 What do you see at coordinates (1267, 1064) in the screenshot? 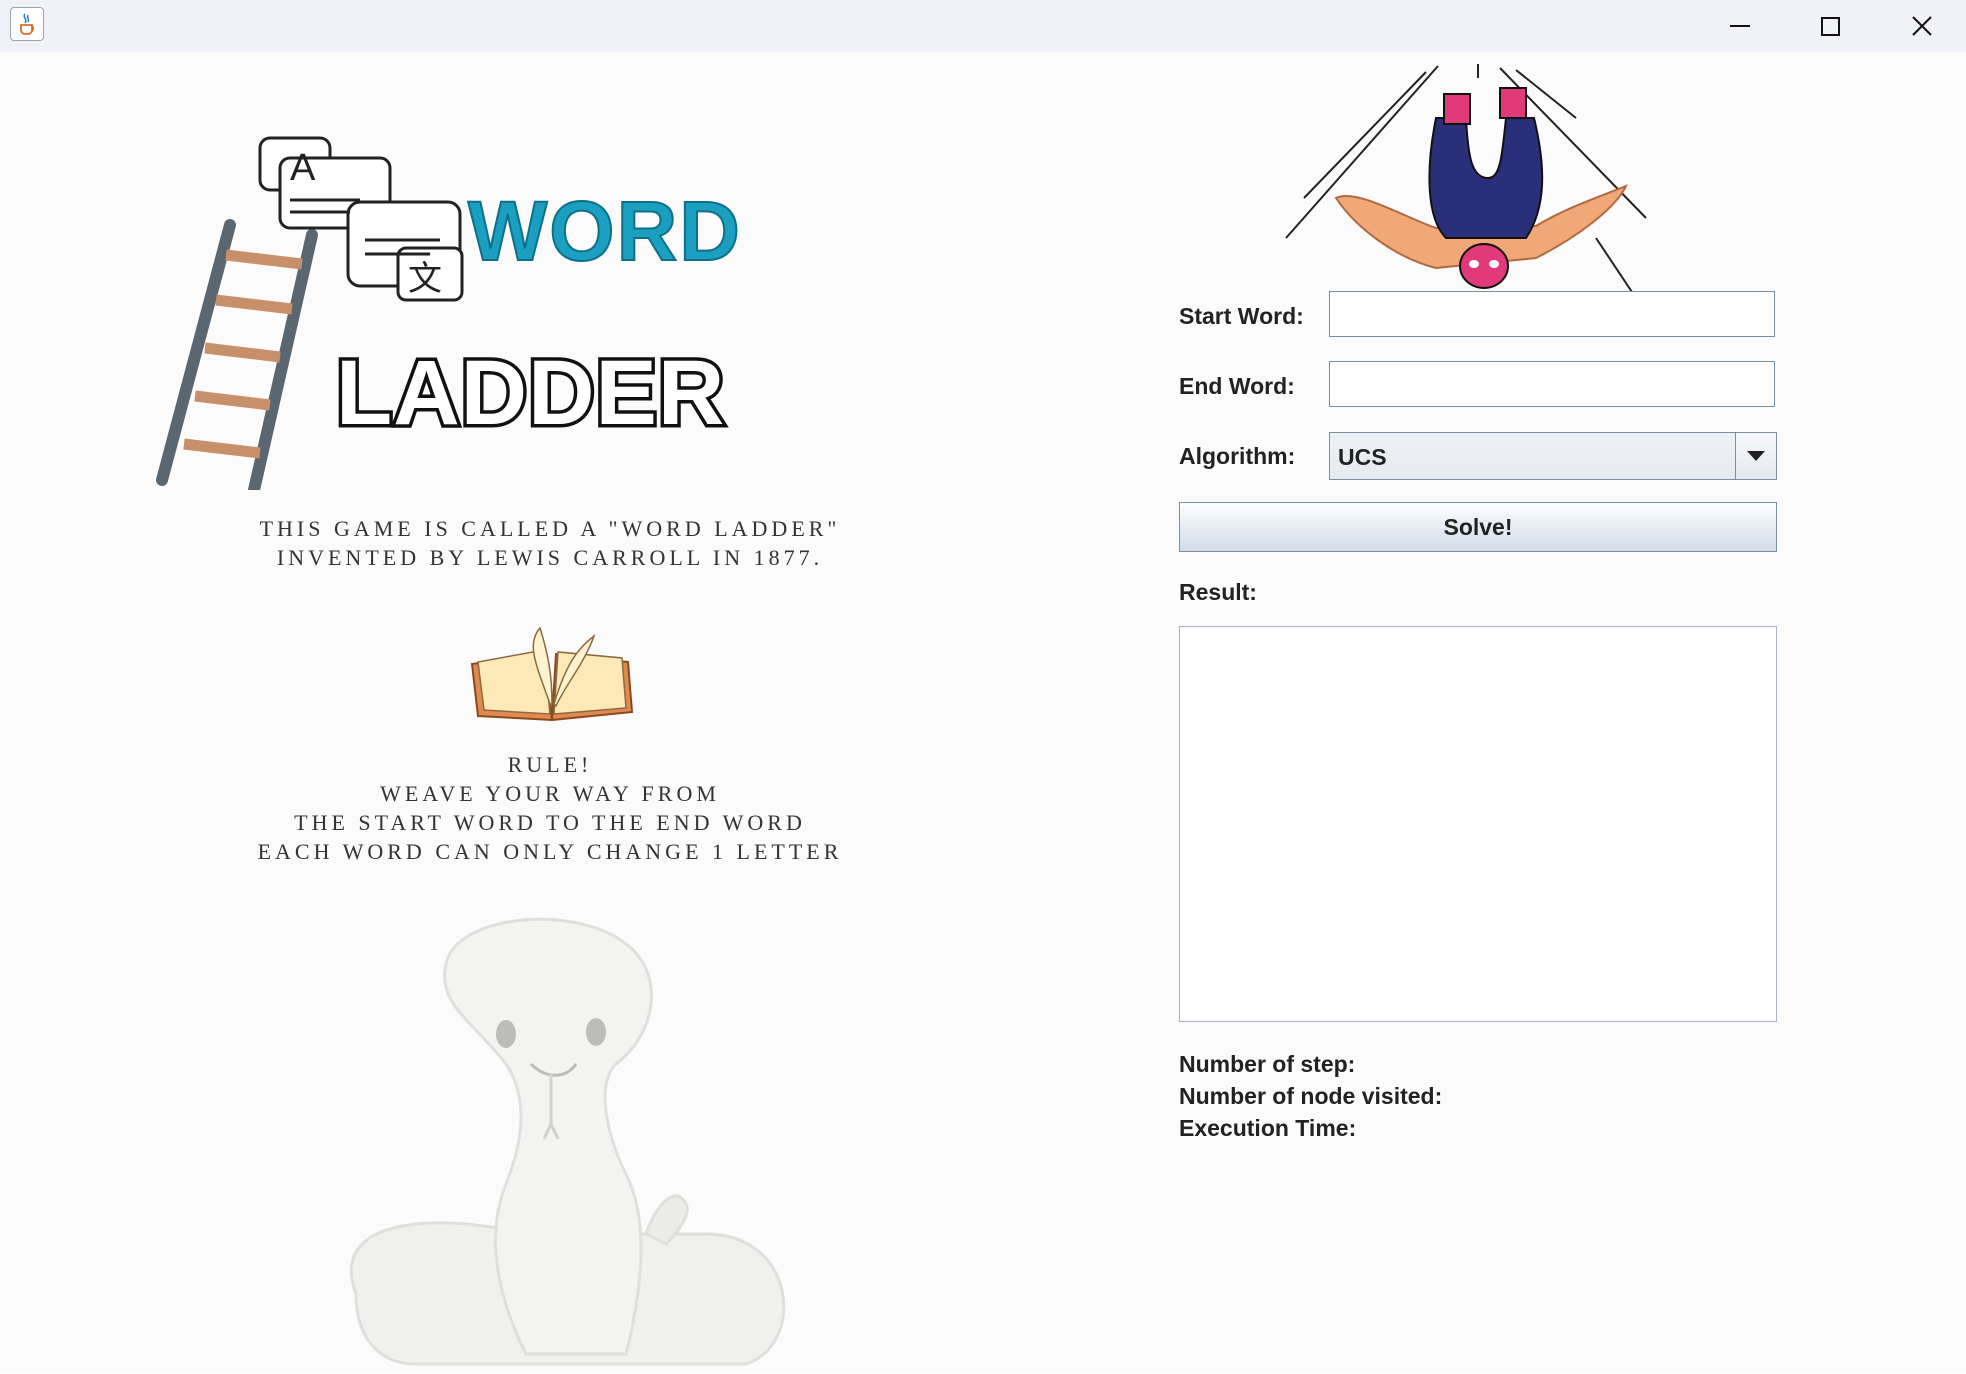
I see `number-of-steps-label: Number of step:` at bounding box center [1267, 1064].